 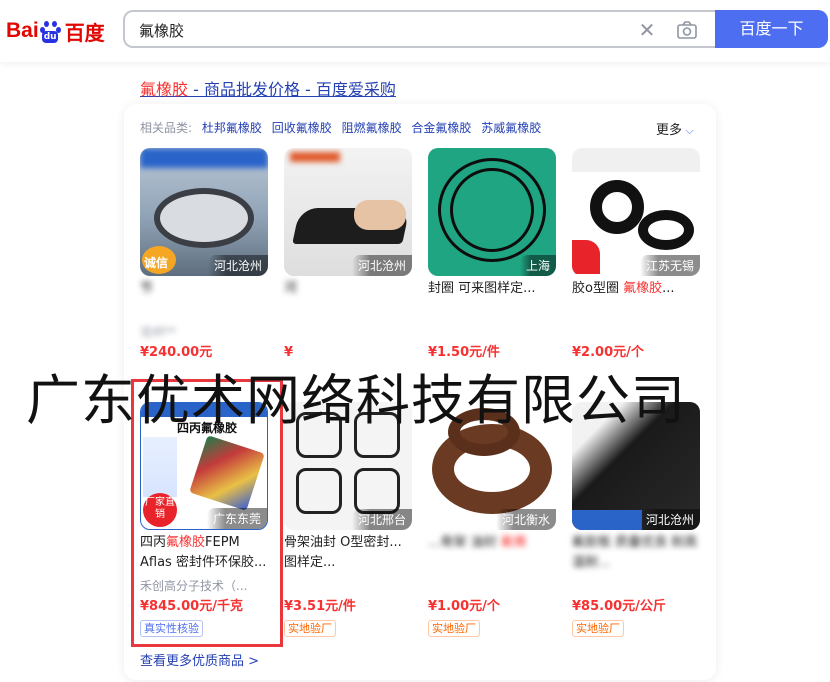 I want to click on product-image: 上海, so click(x=492, y=212).